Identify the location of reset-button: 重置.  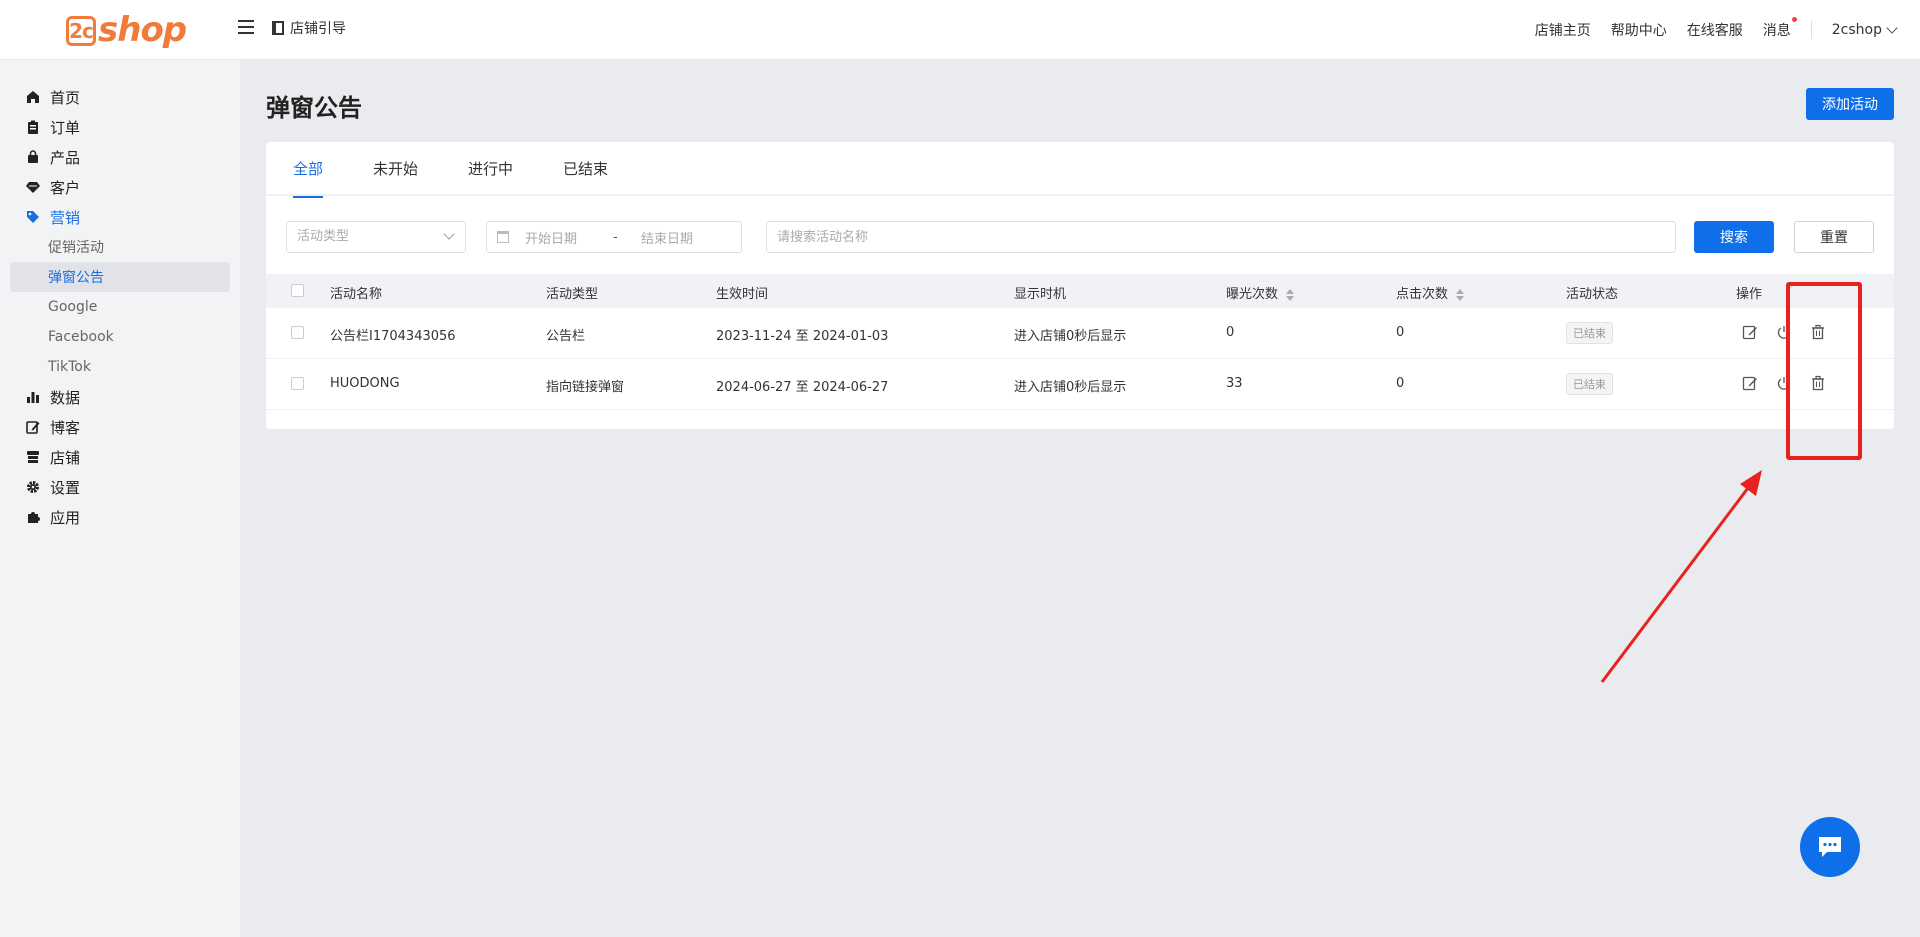
(1834, 237).